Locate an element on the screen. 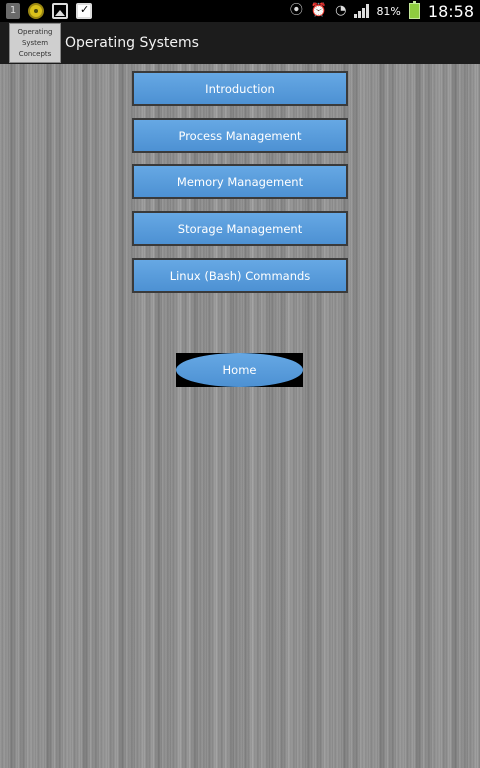 The image size is (480, 768). status-left: 1 is located at coordinates (49, 11).